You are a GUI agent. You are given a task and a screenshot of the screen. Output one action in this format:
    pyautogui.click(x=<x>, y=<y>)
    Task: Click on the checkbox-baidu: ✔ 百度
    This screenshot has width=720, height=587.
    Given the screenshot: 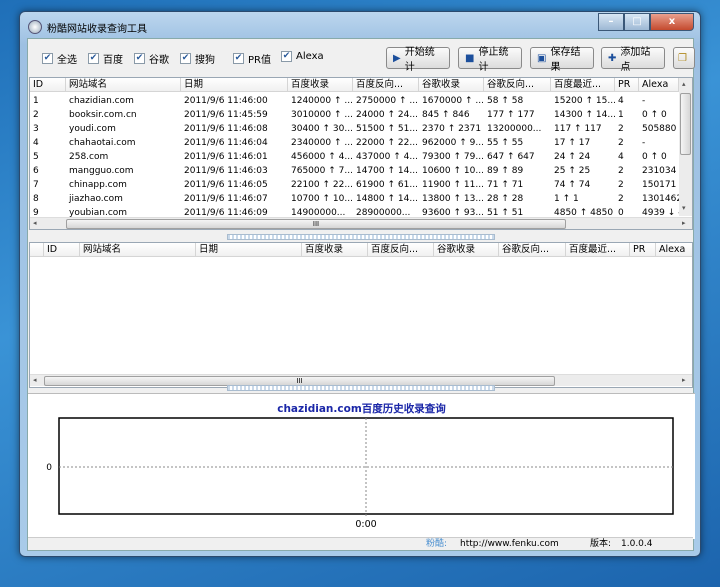 What is the action you would take?
    pyautogui.click(x=105, y=58)
    